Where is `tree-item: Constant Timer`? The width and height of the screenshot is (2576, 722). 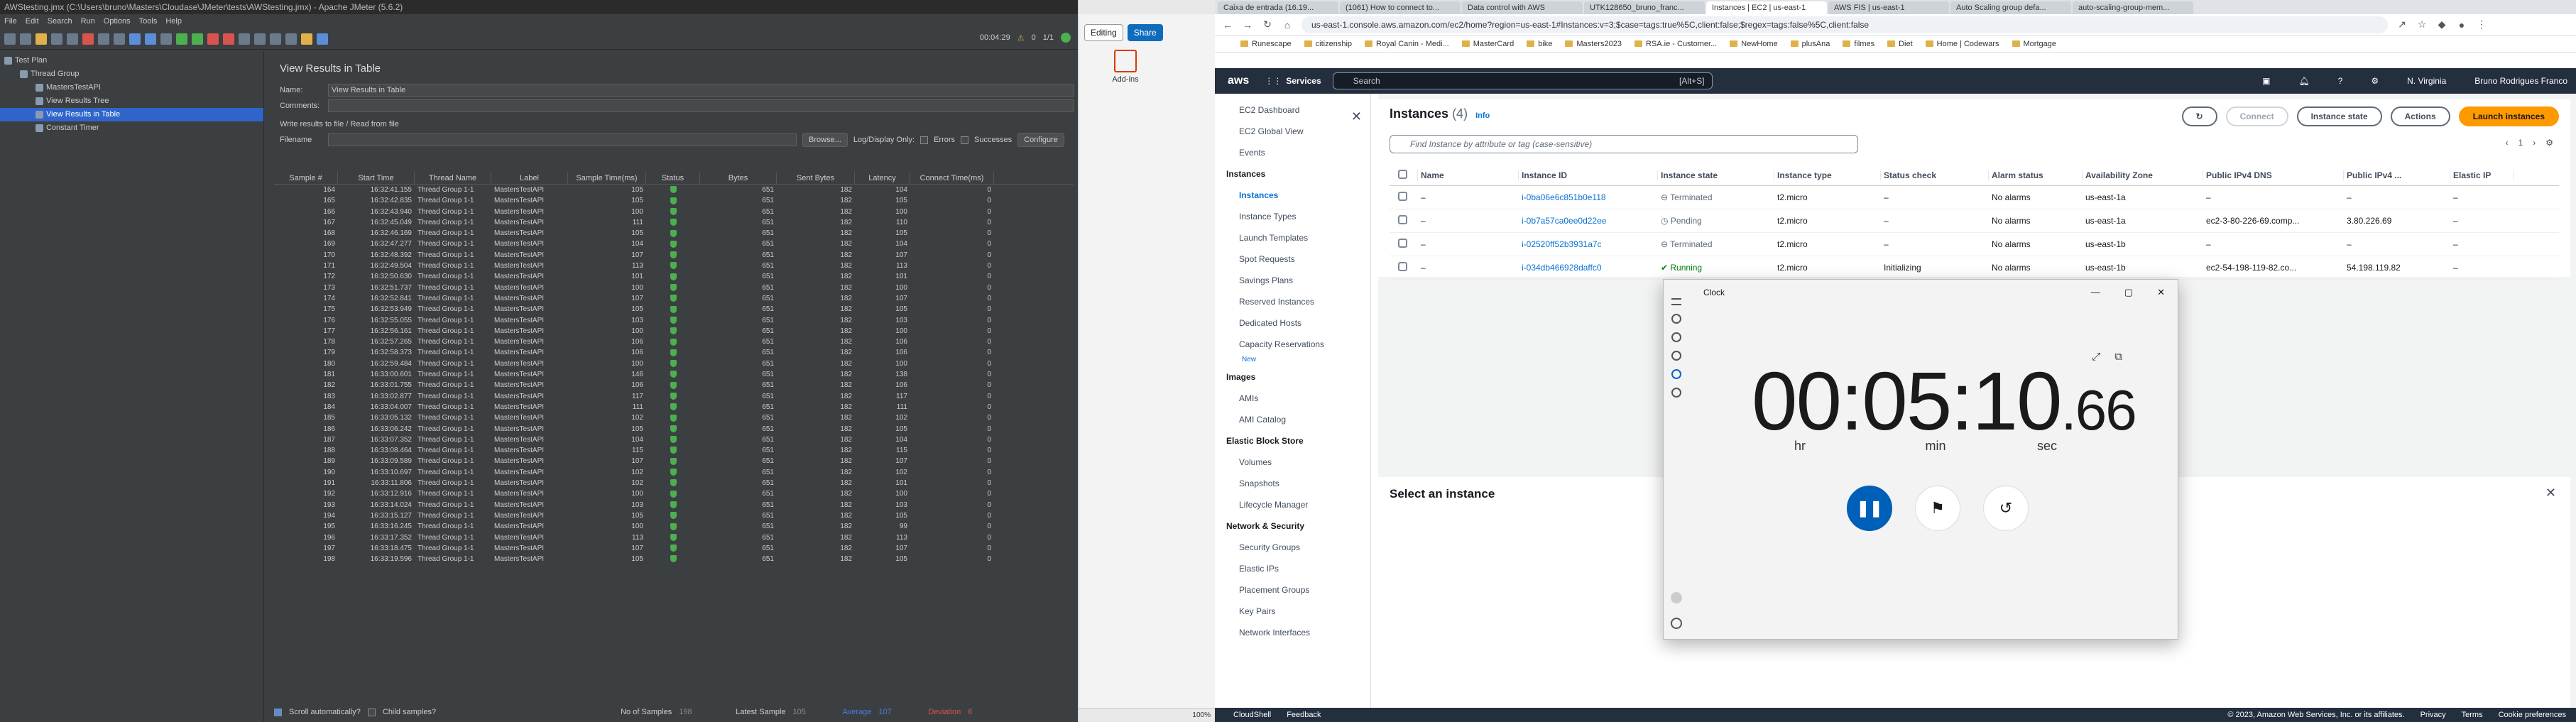
tree-item: Constant Timer is located at coordinates (131, 128).